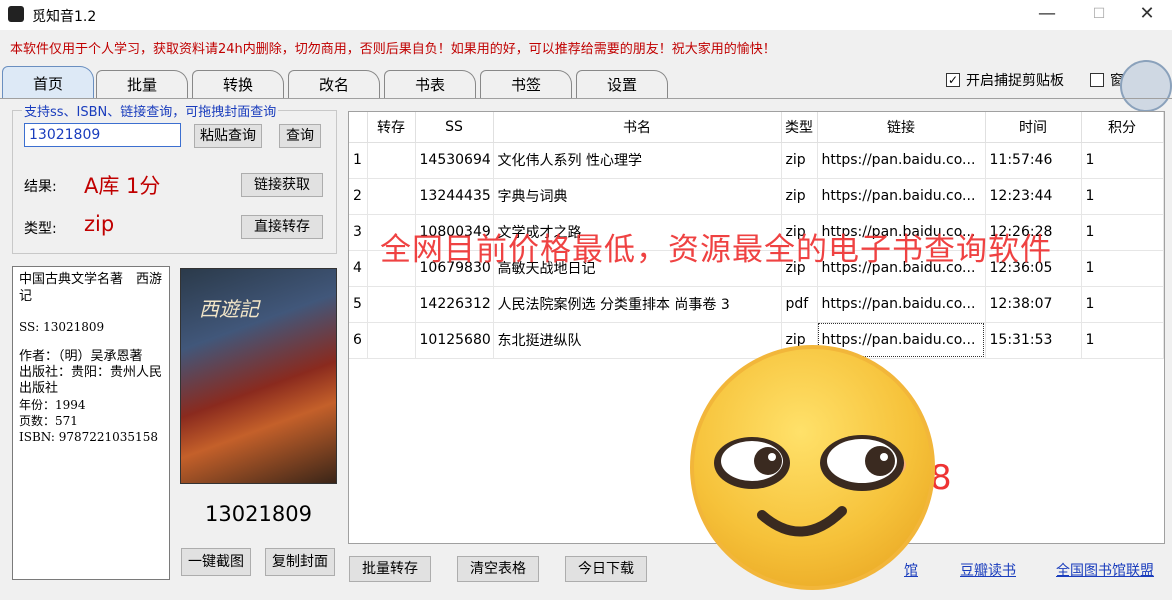 This screenshot has width=1172, height=600. Describe the element at coordinates (1033, 304) in the screenshot. I see `cell-time: 12:38:07` at that location.